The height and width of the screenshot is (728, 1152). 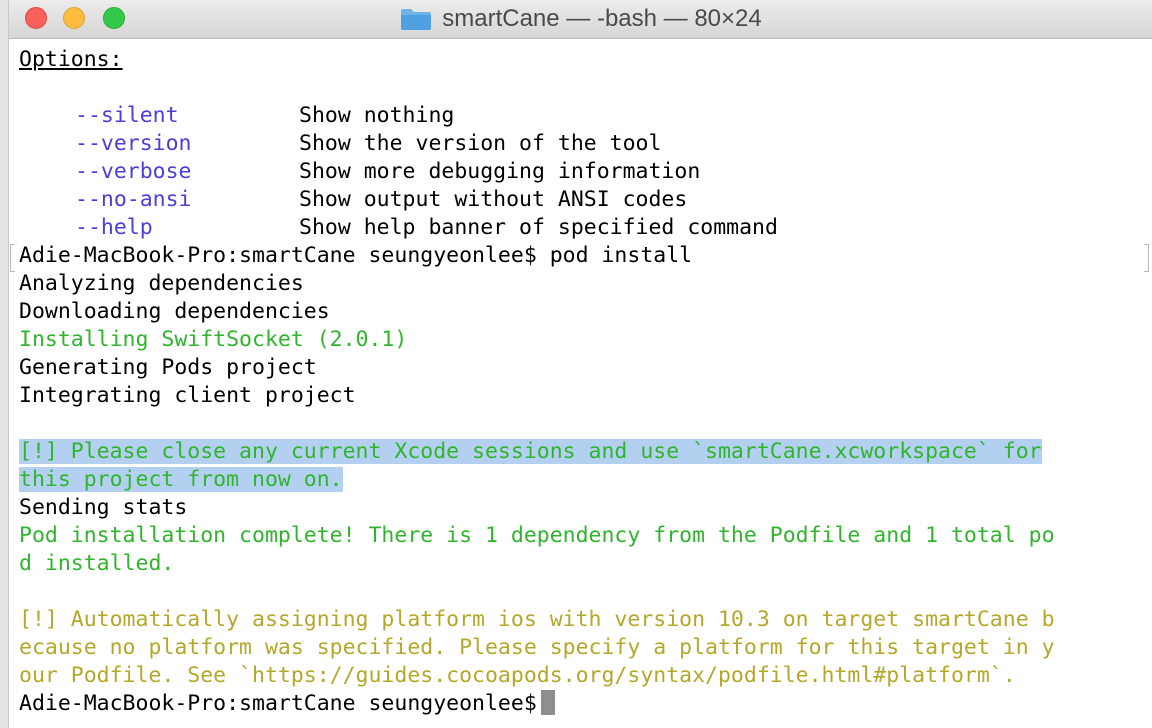 I want to click on output-complete: d installed., so click(x=97, y=563).